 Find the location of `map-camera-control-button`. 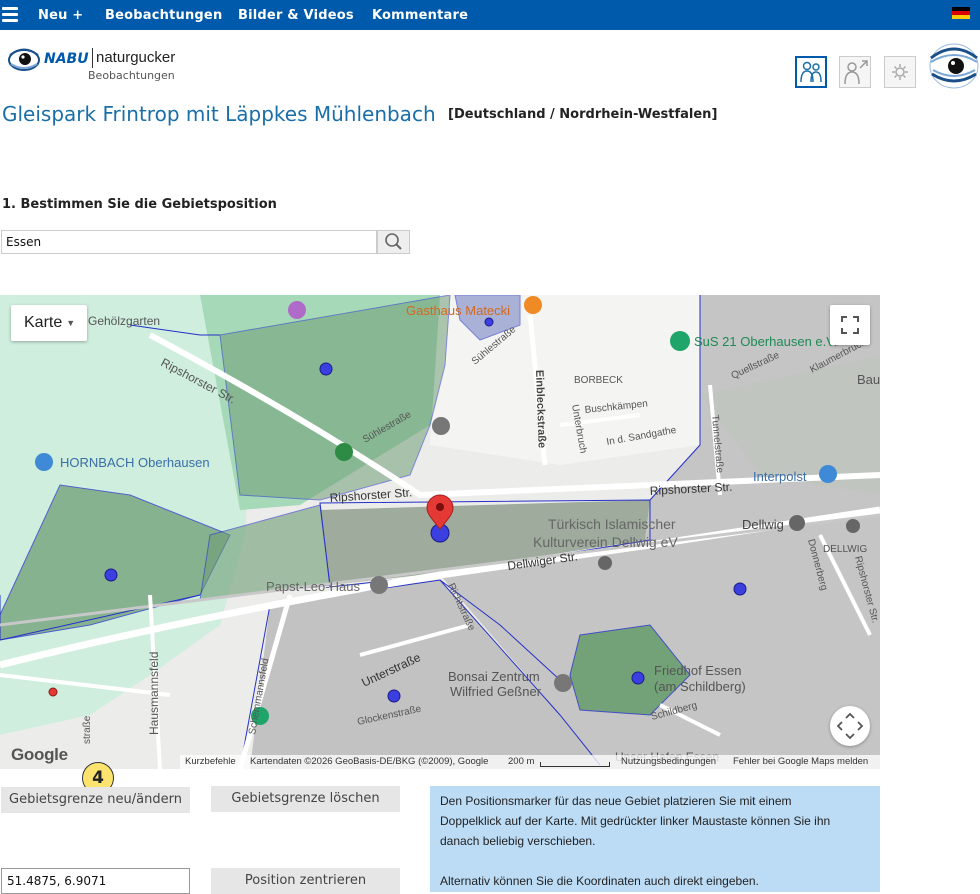

map-camera-control-button is located at coordinates (850, 726).